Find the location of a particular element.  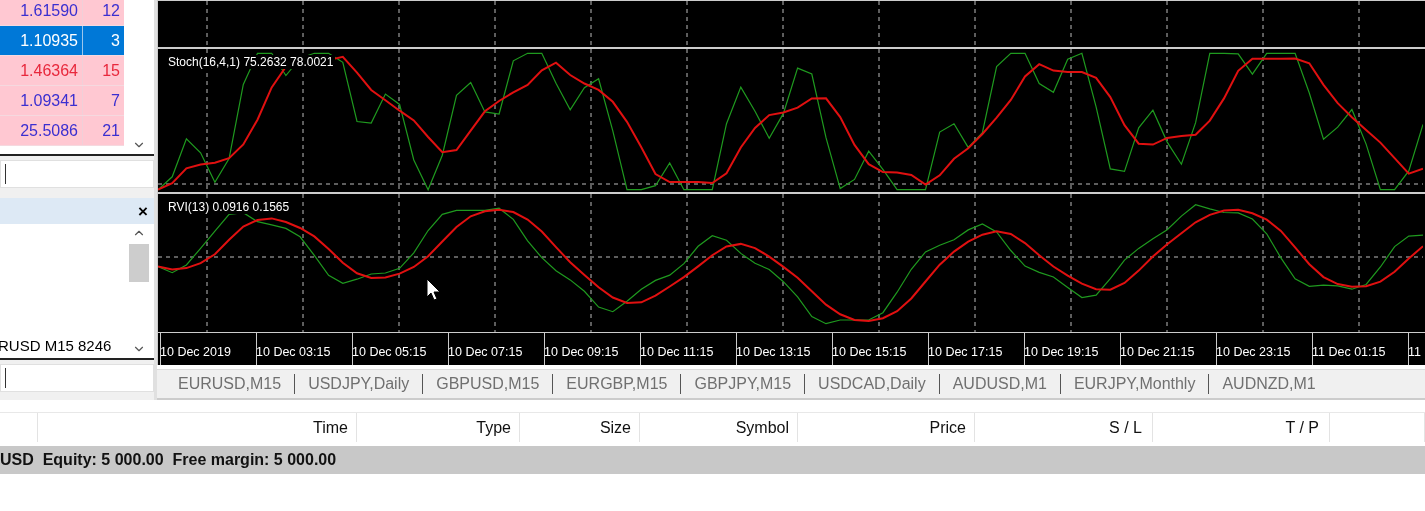

chart-tab: USDCAD,Daily is located at coordinates (872, 384).